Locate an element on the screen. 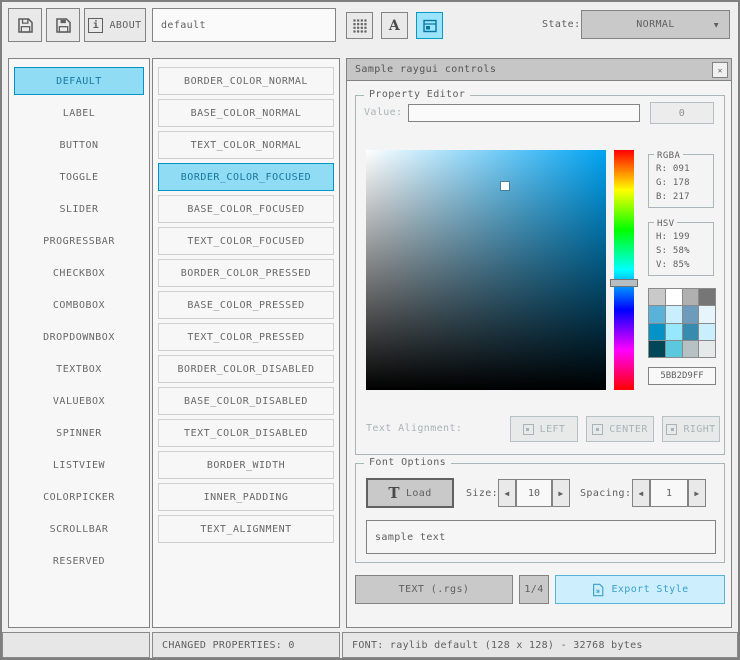  properties-list-item-label: TEXT_COLOR_PRESSED is located at coordinates (246, 337).